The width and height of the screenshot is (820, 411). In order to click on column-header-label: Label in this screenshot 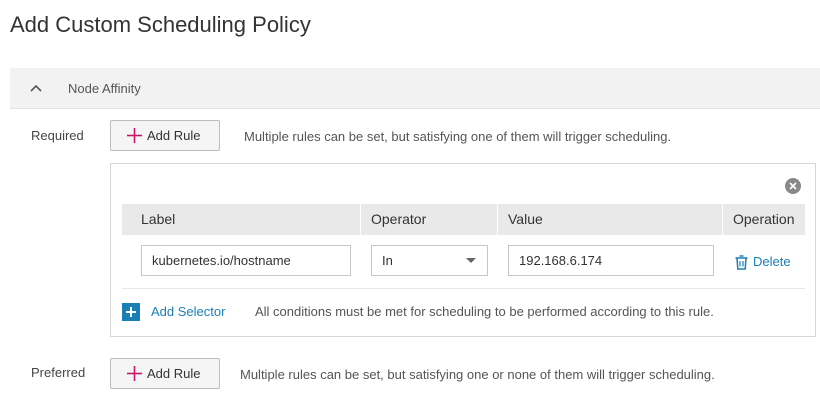, I will do `click(158, 219)`.